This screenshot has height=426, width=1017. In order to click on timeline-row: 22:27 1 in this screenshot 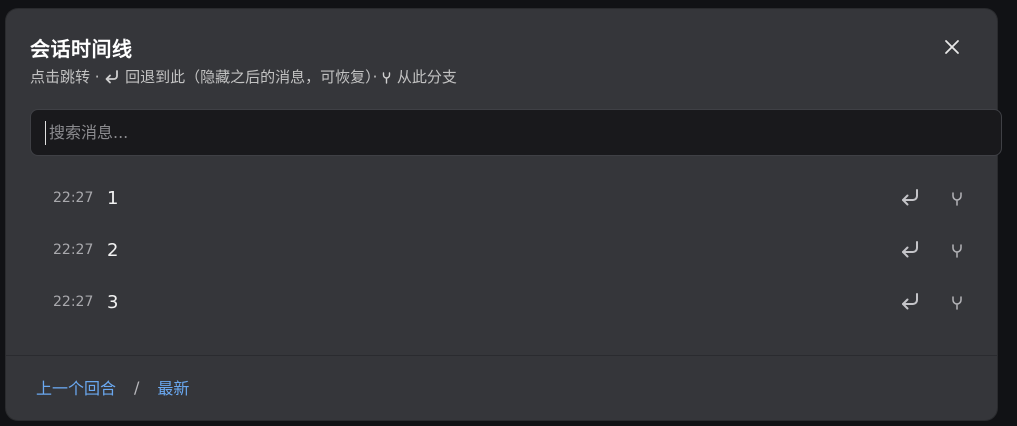, I will do `click(501, 198)`.